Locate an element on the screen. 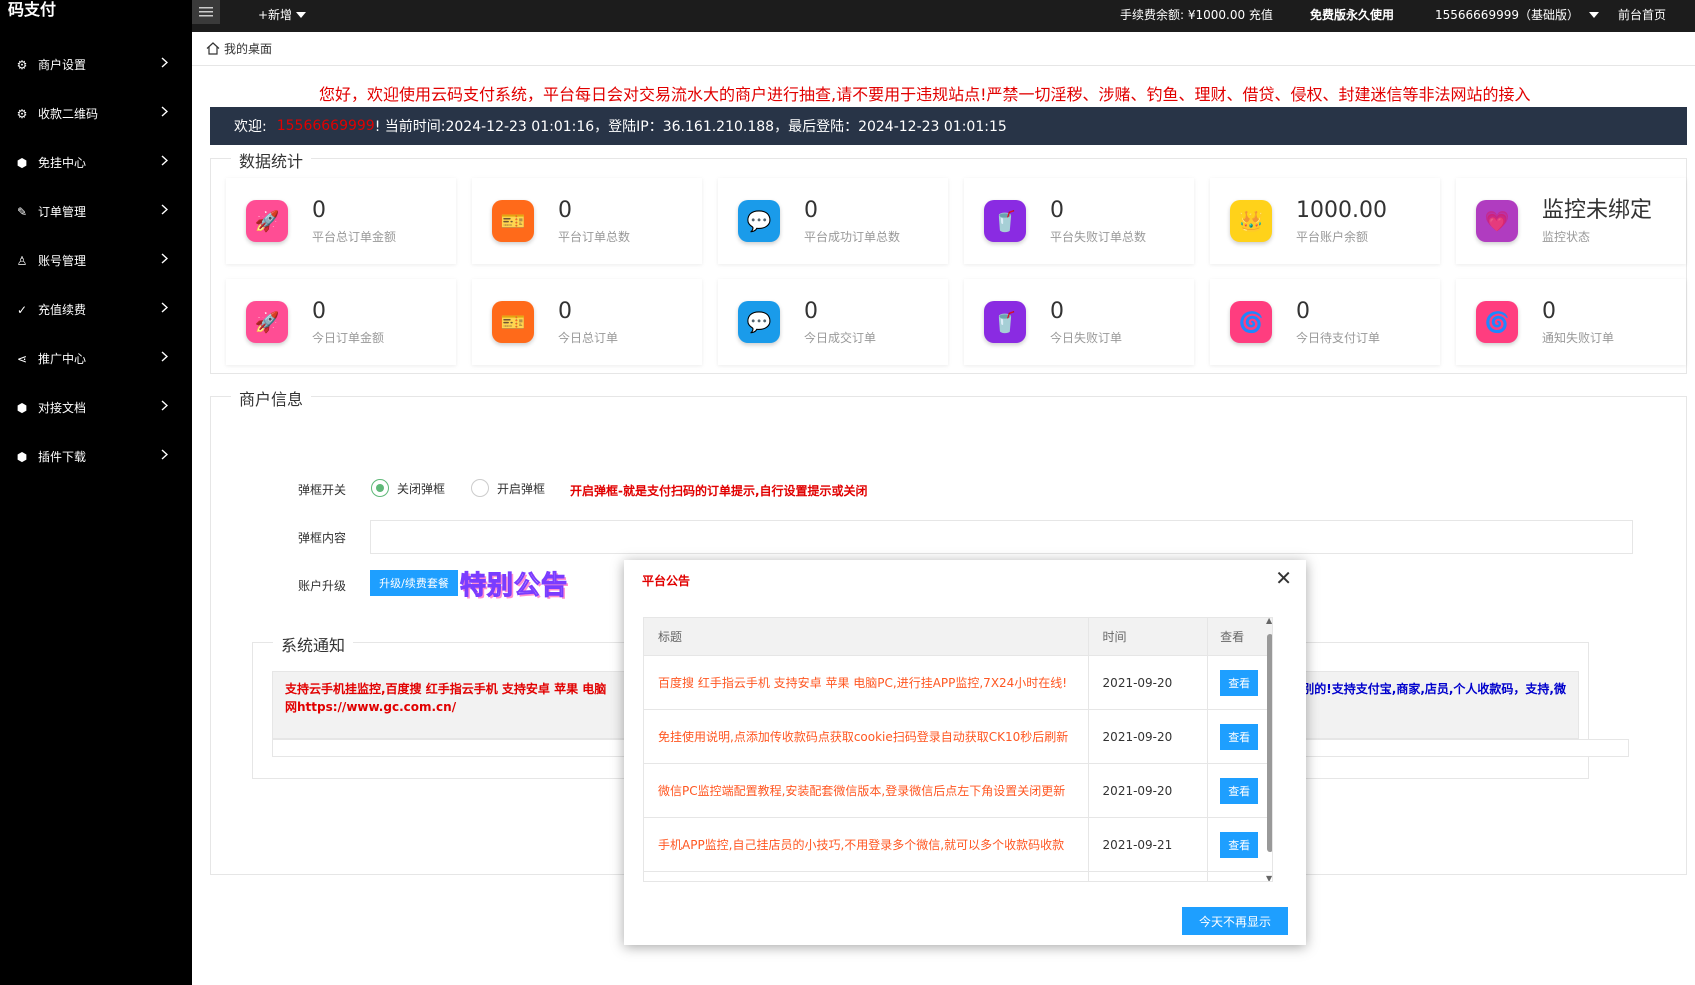  hamburger-icon is located at coordinates (206, 12).